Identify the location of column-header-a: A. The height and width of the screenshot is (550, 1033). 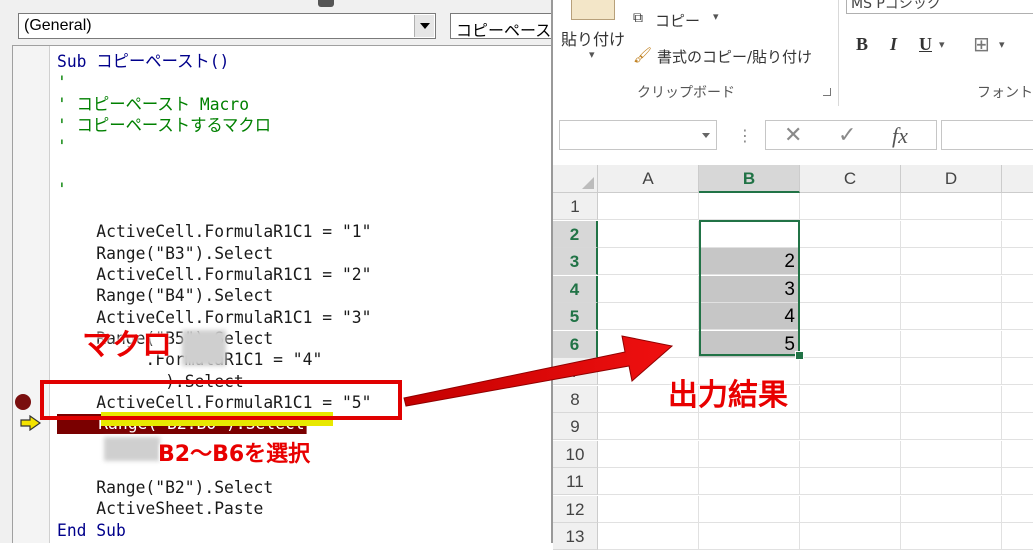
(648, 179).